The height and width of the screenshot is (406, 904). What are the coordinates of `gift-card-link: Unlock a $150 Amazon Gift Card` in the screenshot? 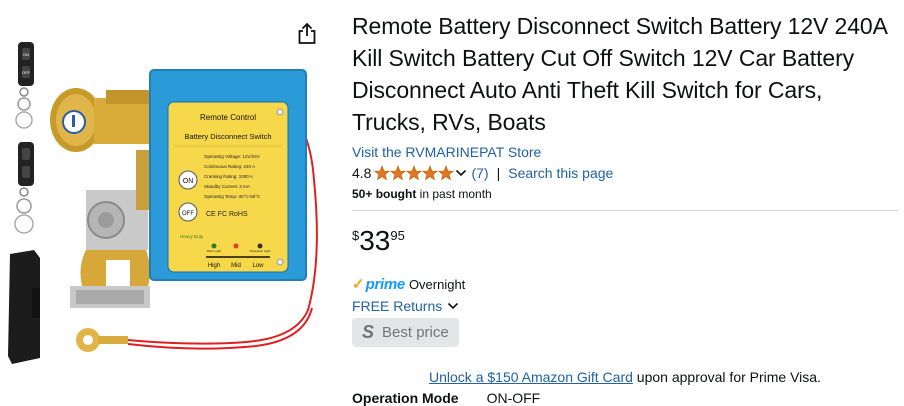 It's located at (531, 377).